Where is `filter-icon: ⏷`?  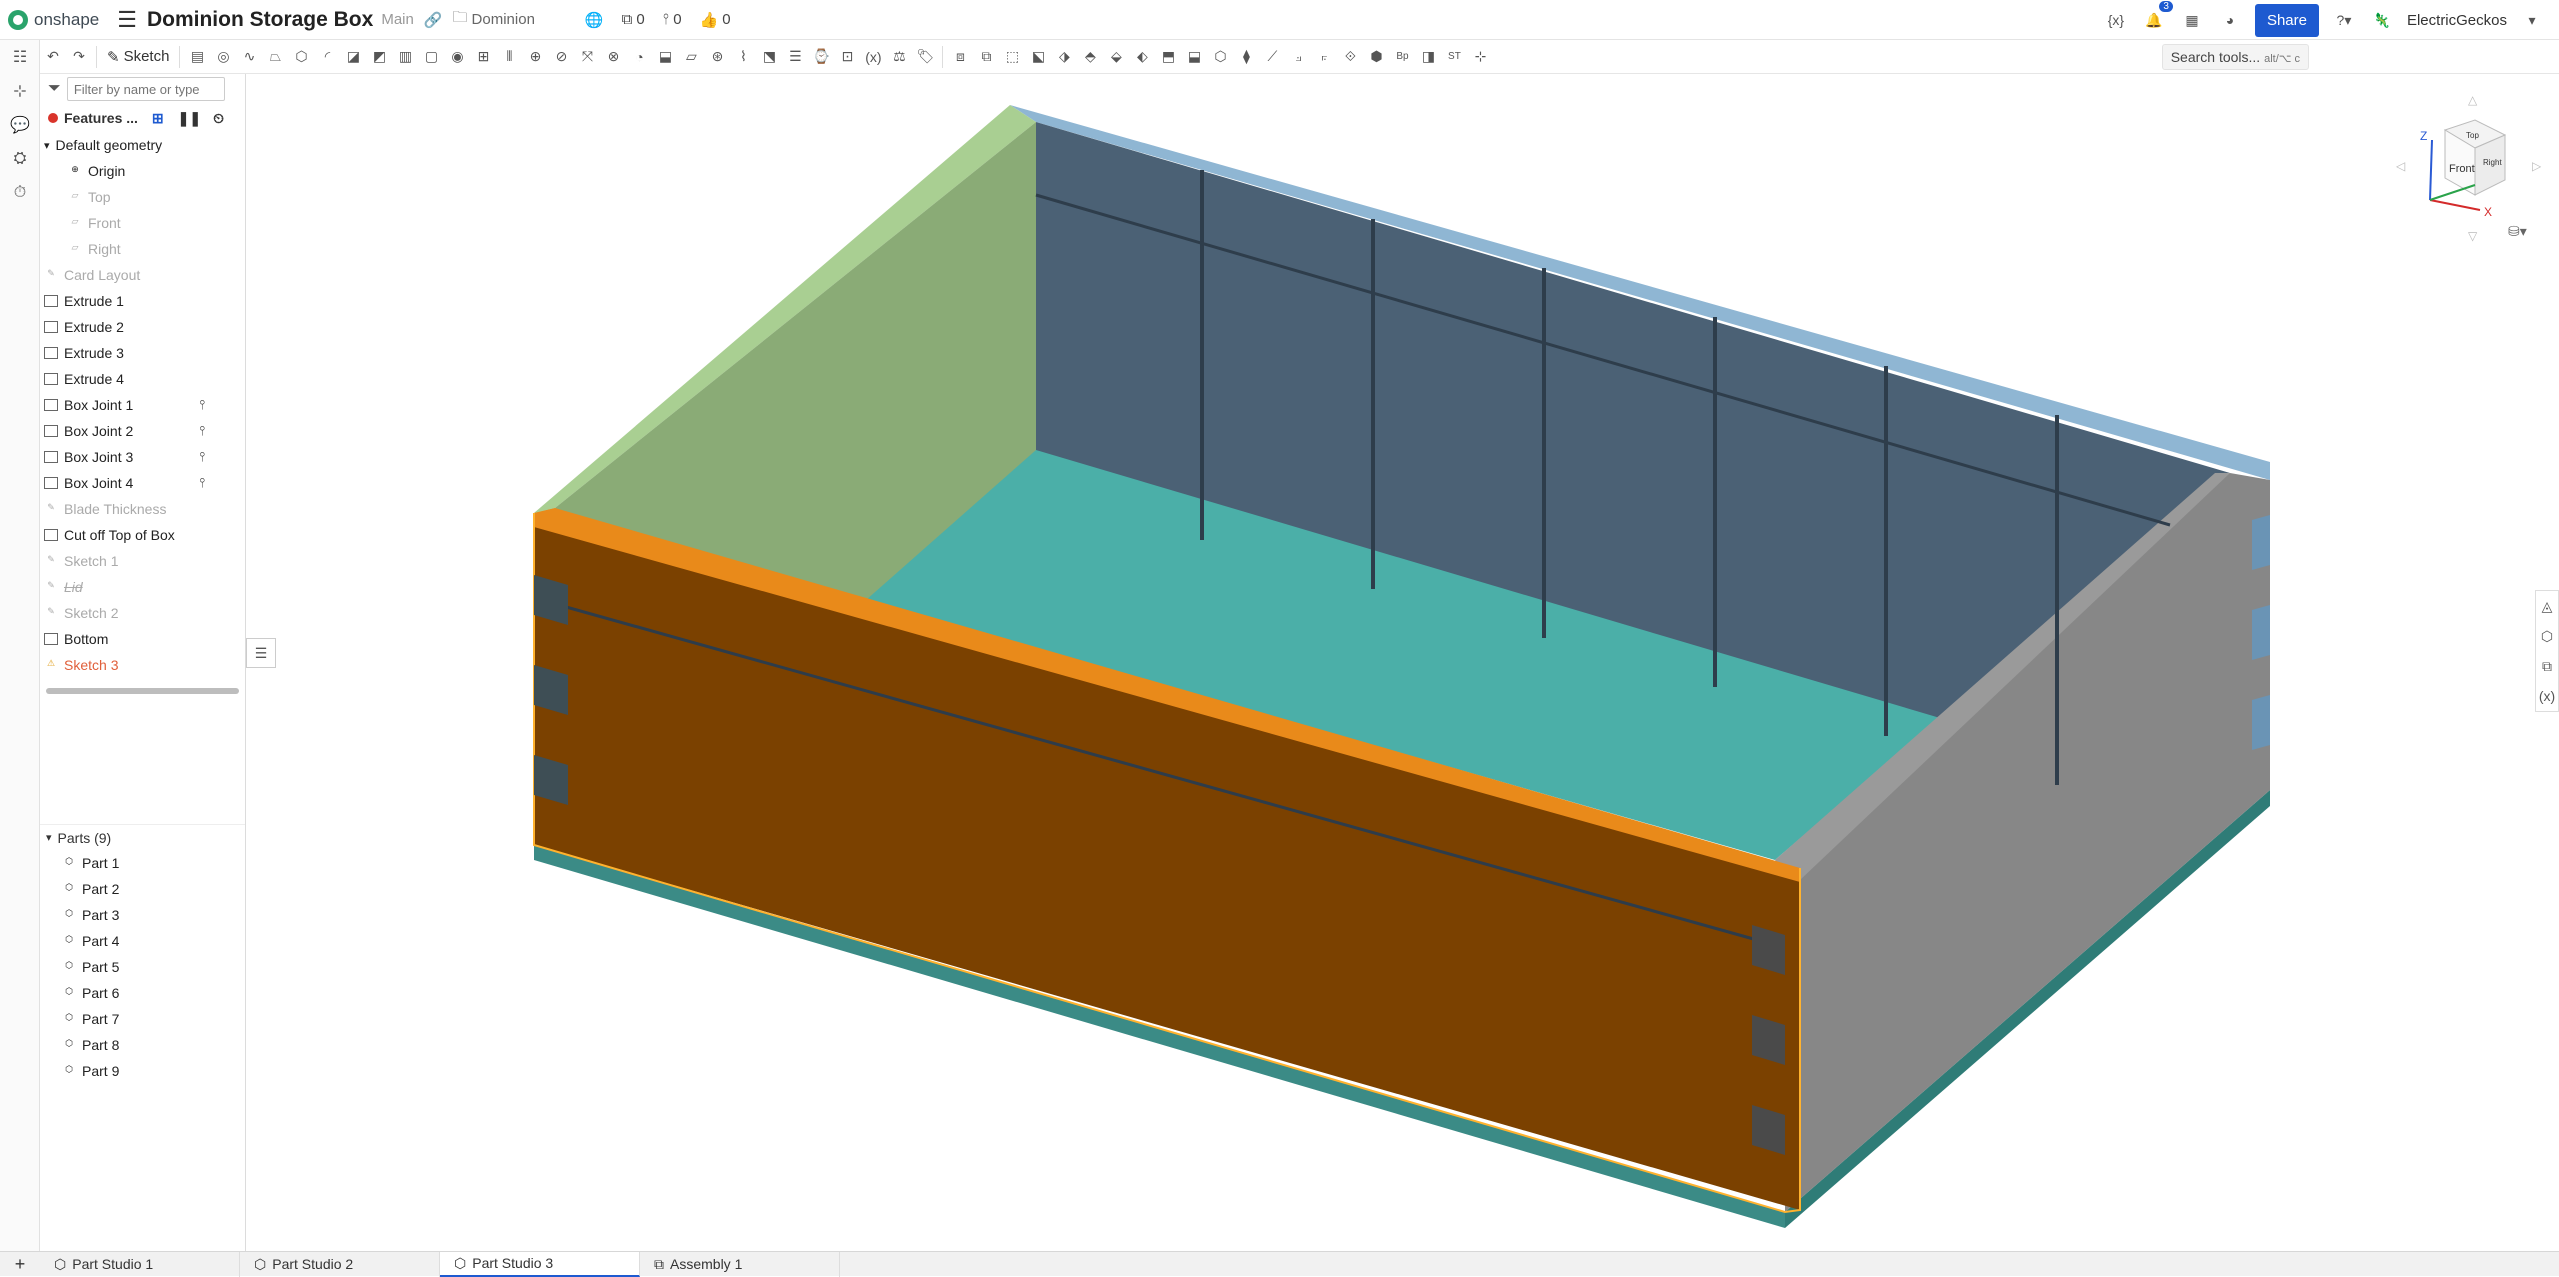 filter-icon: ⏷ is located at coordinates (54, 89).